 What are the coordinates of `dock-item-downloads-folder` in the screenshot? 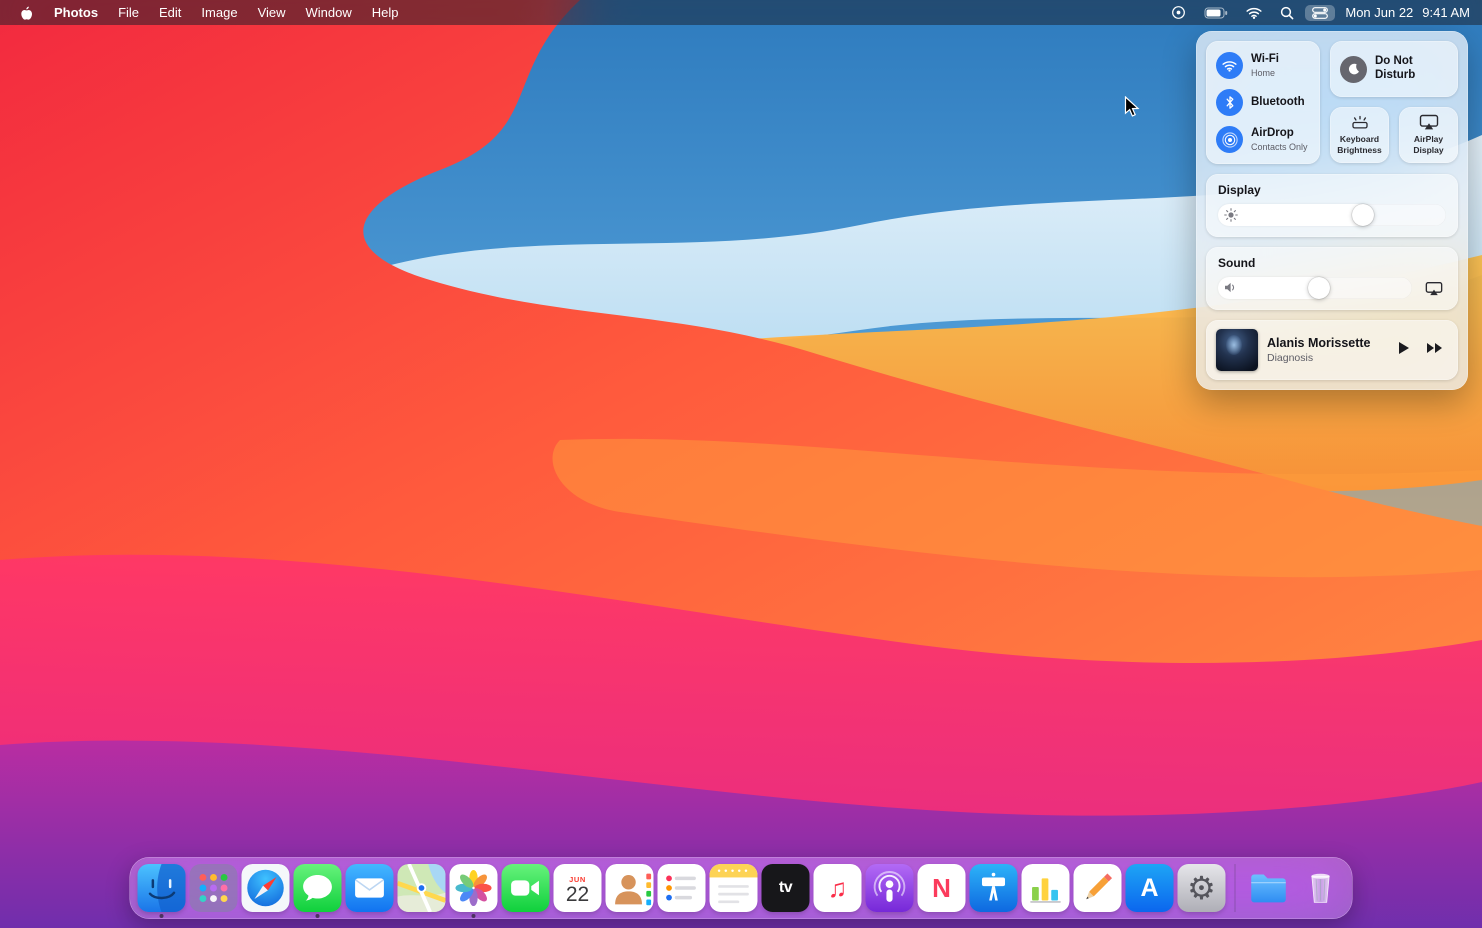 It's located at (1269, 888).